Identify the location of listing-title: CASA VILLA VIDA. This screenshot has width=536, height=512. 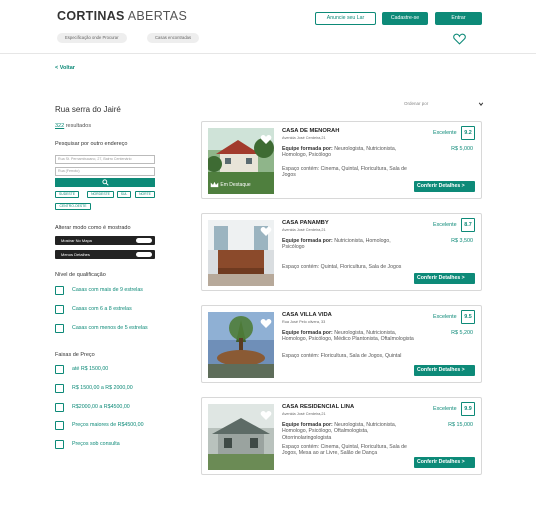
(307, 315).